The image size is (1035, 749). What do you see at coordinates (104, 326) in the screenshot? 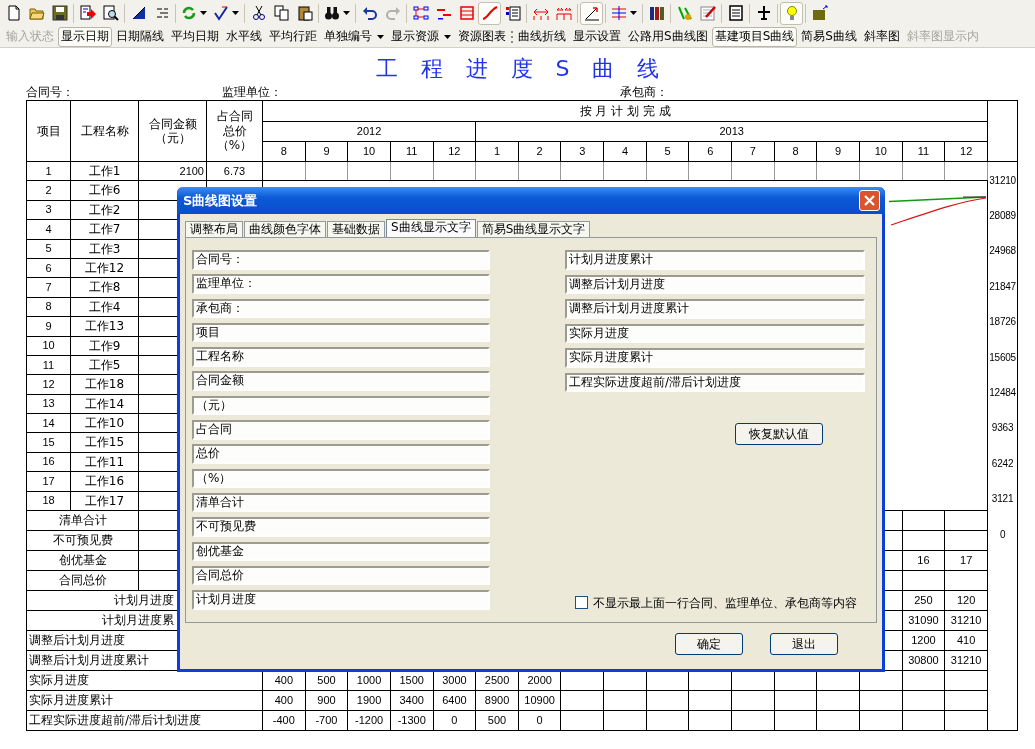
I see `table-cell: 工作13` at bounding box center [104, 326].